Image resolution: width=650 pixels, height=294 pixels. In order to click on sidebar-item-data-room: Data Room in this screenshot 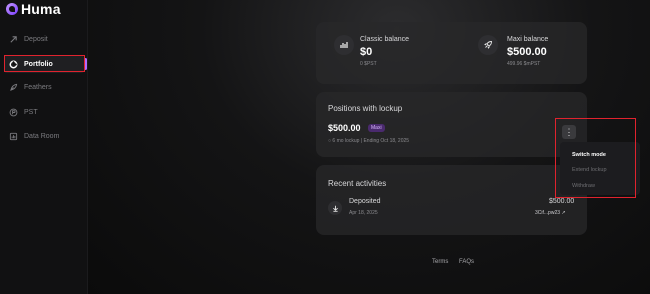, I will do `click(44, 136)`.